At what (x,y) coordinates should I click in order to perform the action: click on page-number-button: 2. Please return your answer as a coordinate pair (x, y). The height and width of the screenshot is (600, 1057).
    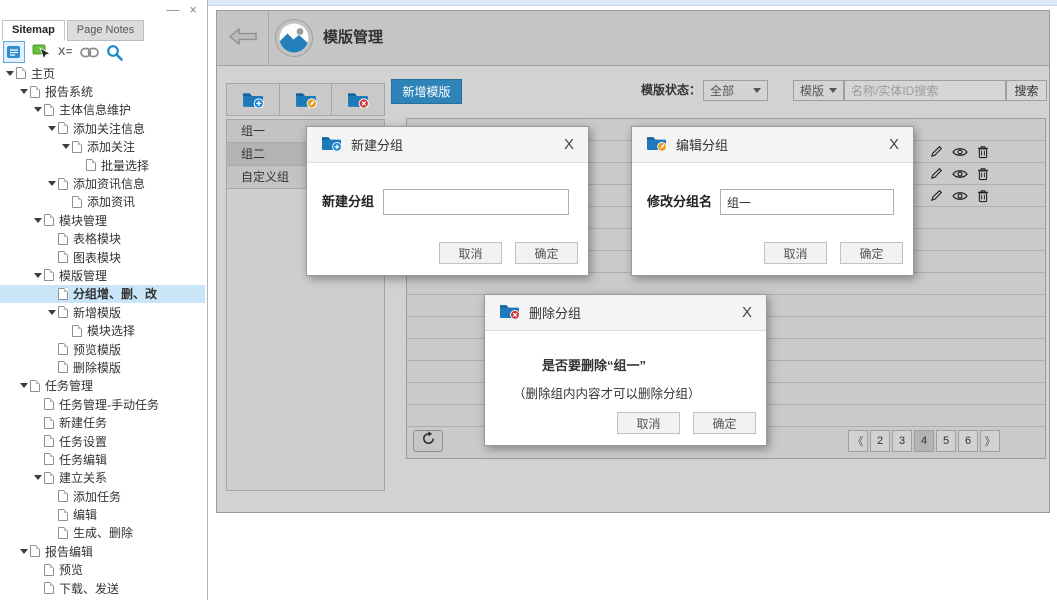
    Looking at the image, I should click on (880, 441).